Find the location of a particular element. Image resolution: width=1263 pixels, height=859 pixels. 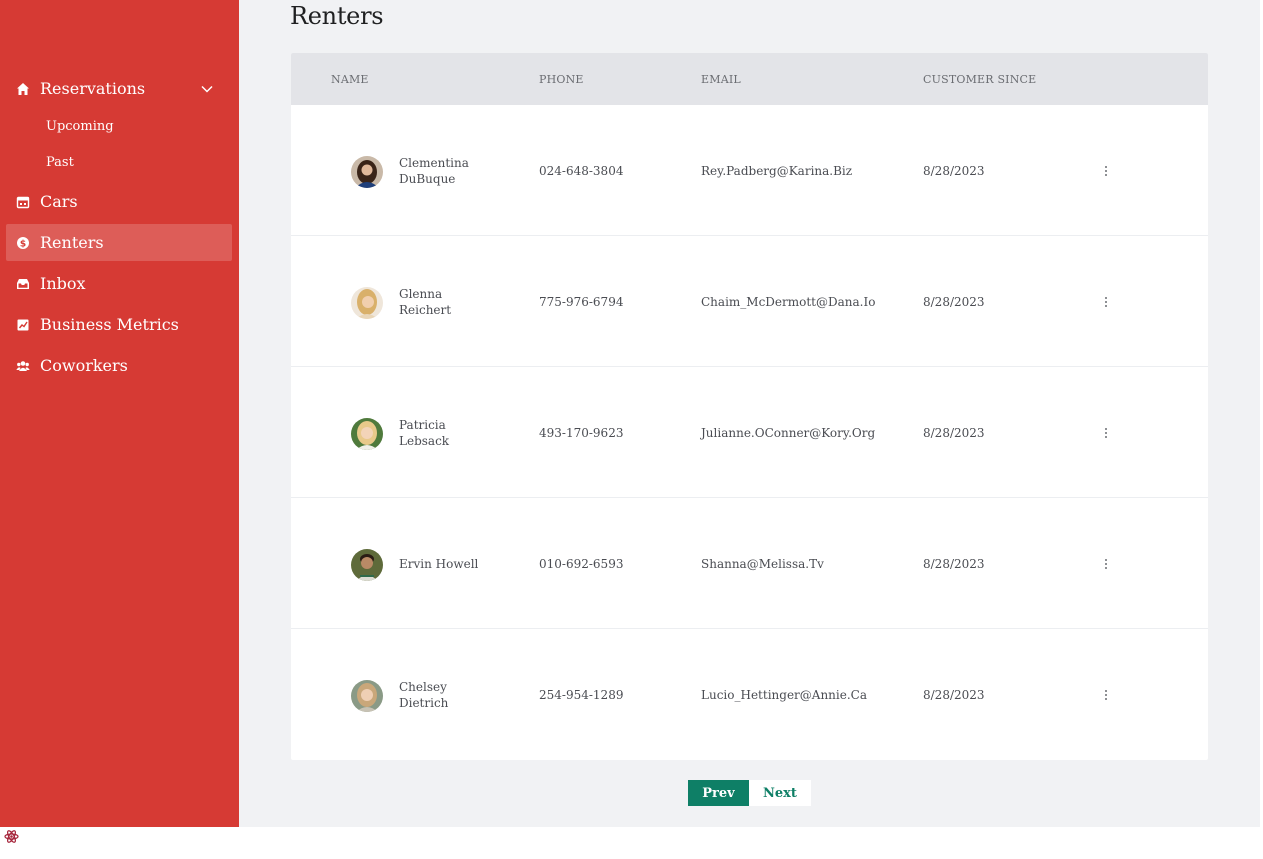

sidebar-item-reservations: Reservations is located at coordinates (119, 88).